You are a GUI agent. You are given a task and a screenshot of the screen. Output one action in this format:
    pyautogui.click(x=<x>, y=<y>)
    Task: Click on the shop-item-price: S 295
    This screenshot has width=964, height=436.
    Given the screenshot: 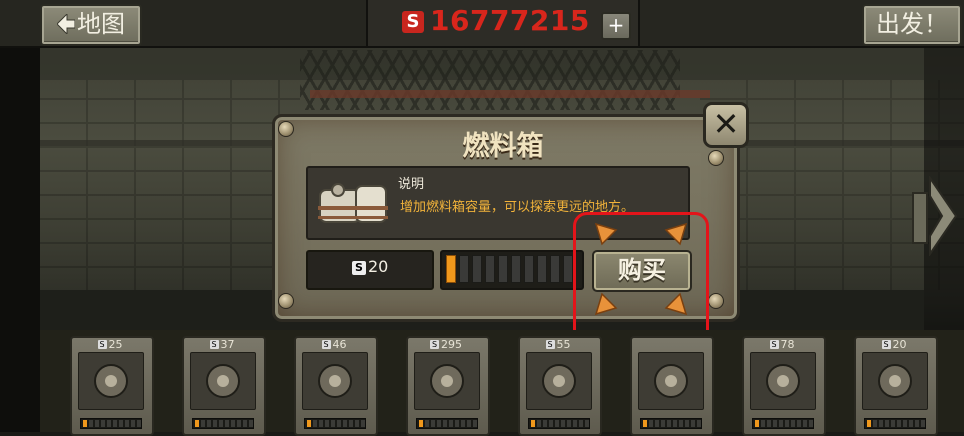 What is the action you would take?
    pyautogui.click(x=446, y=344)
    